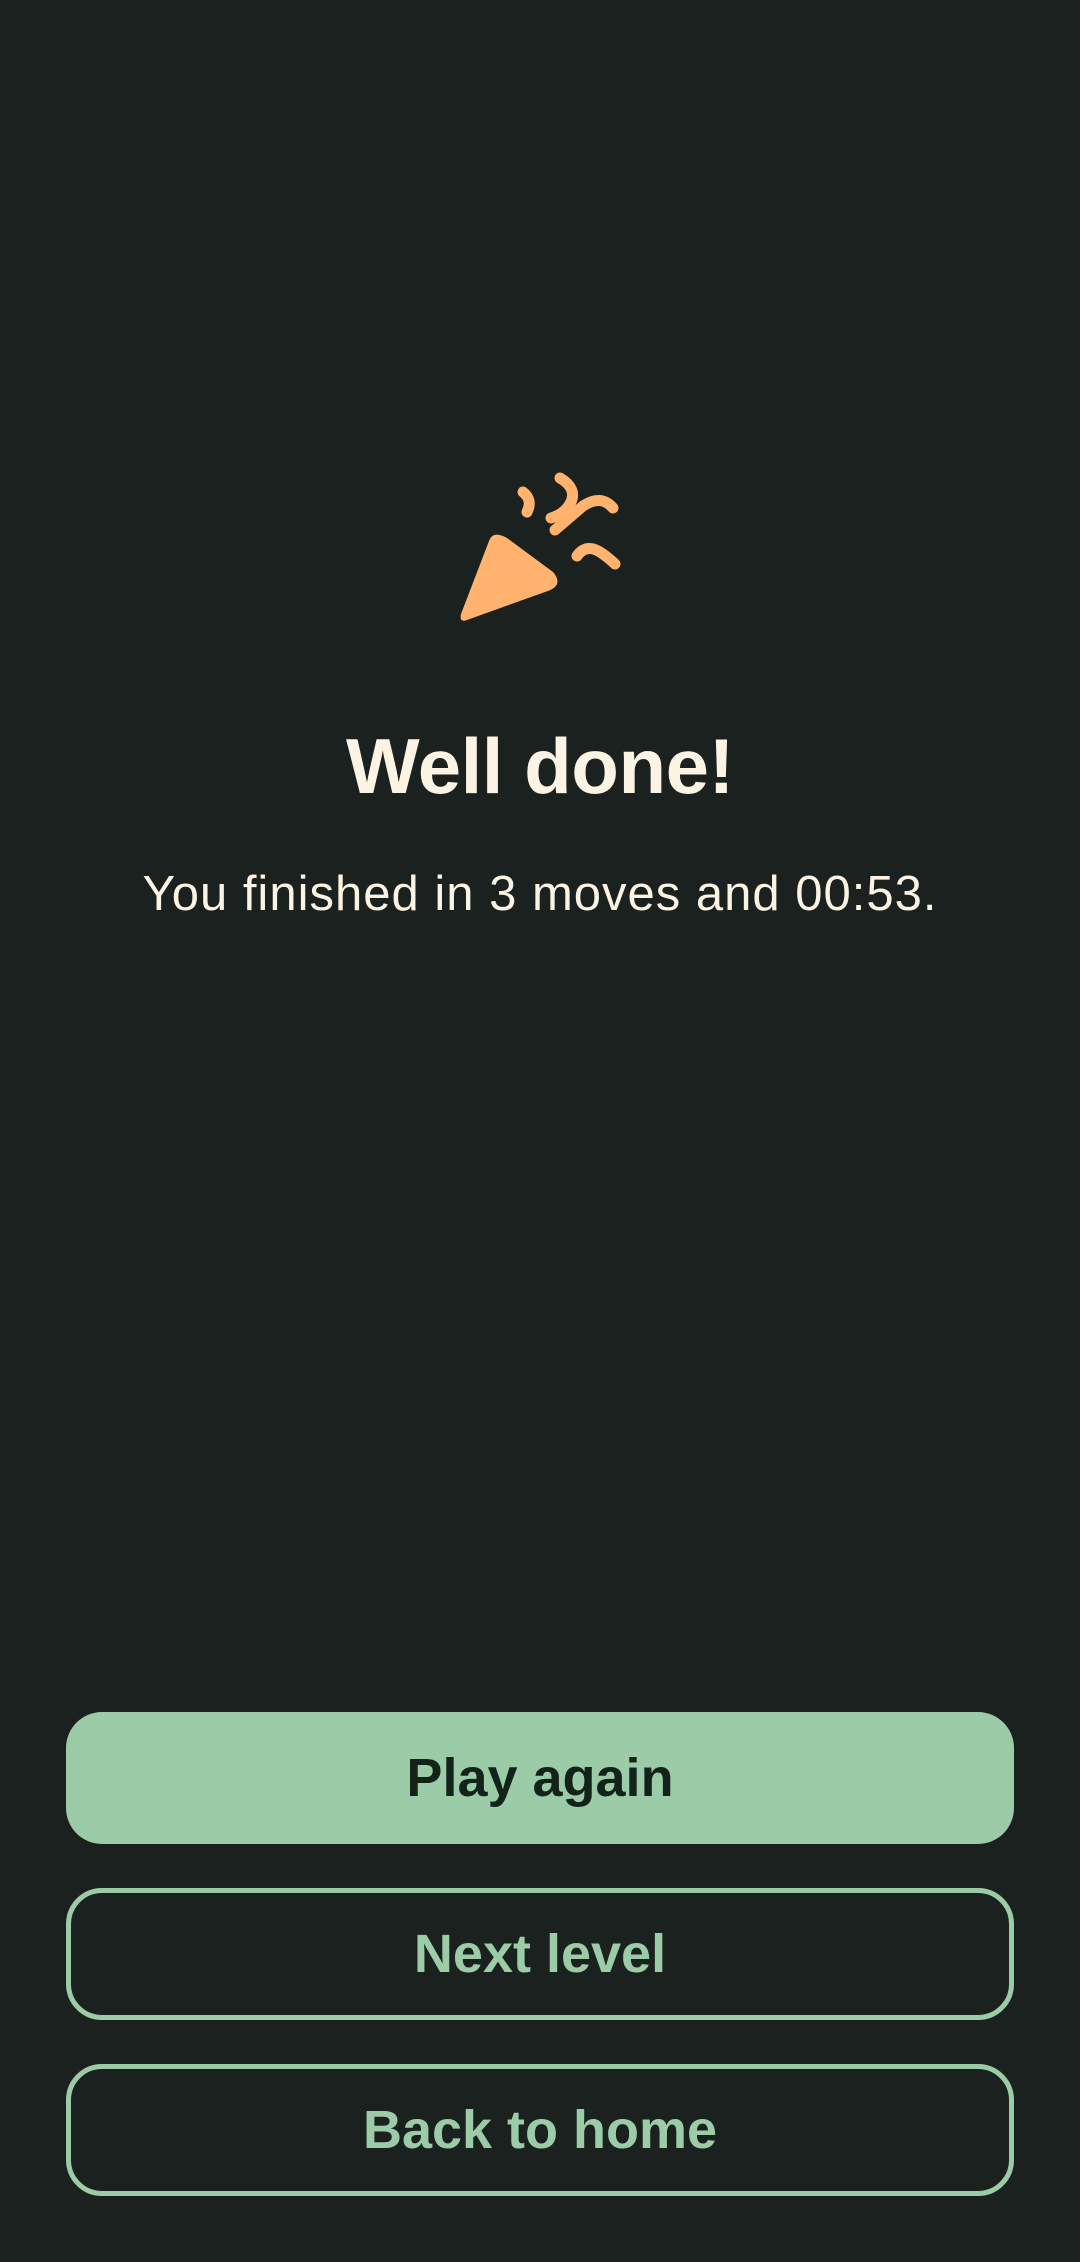 This screenshot has width=1080, height=2262. I want to click on play-again-label: Play again, so click(540, 1778).